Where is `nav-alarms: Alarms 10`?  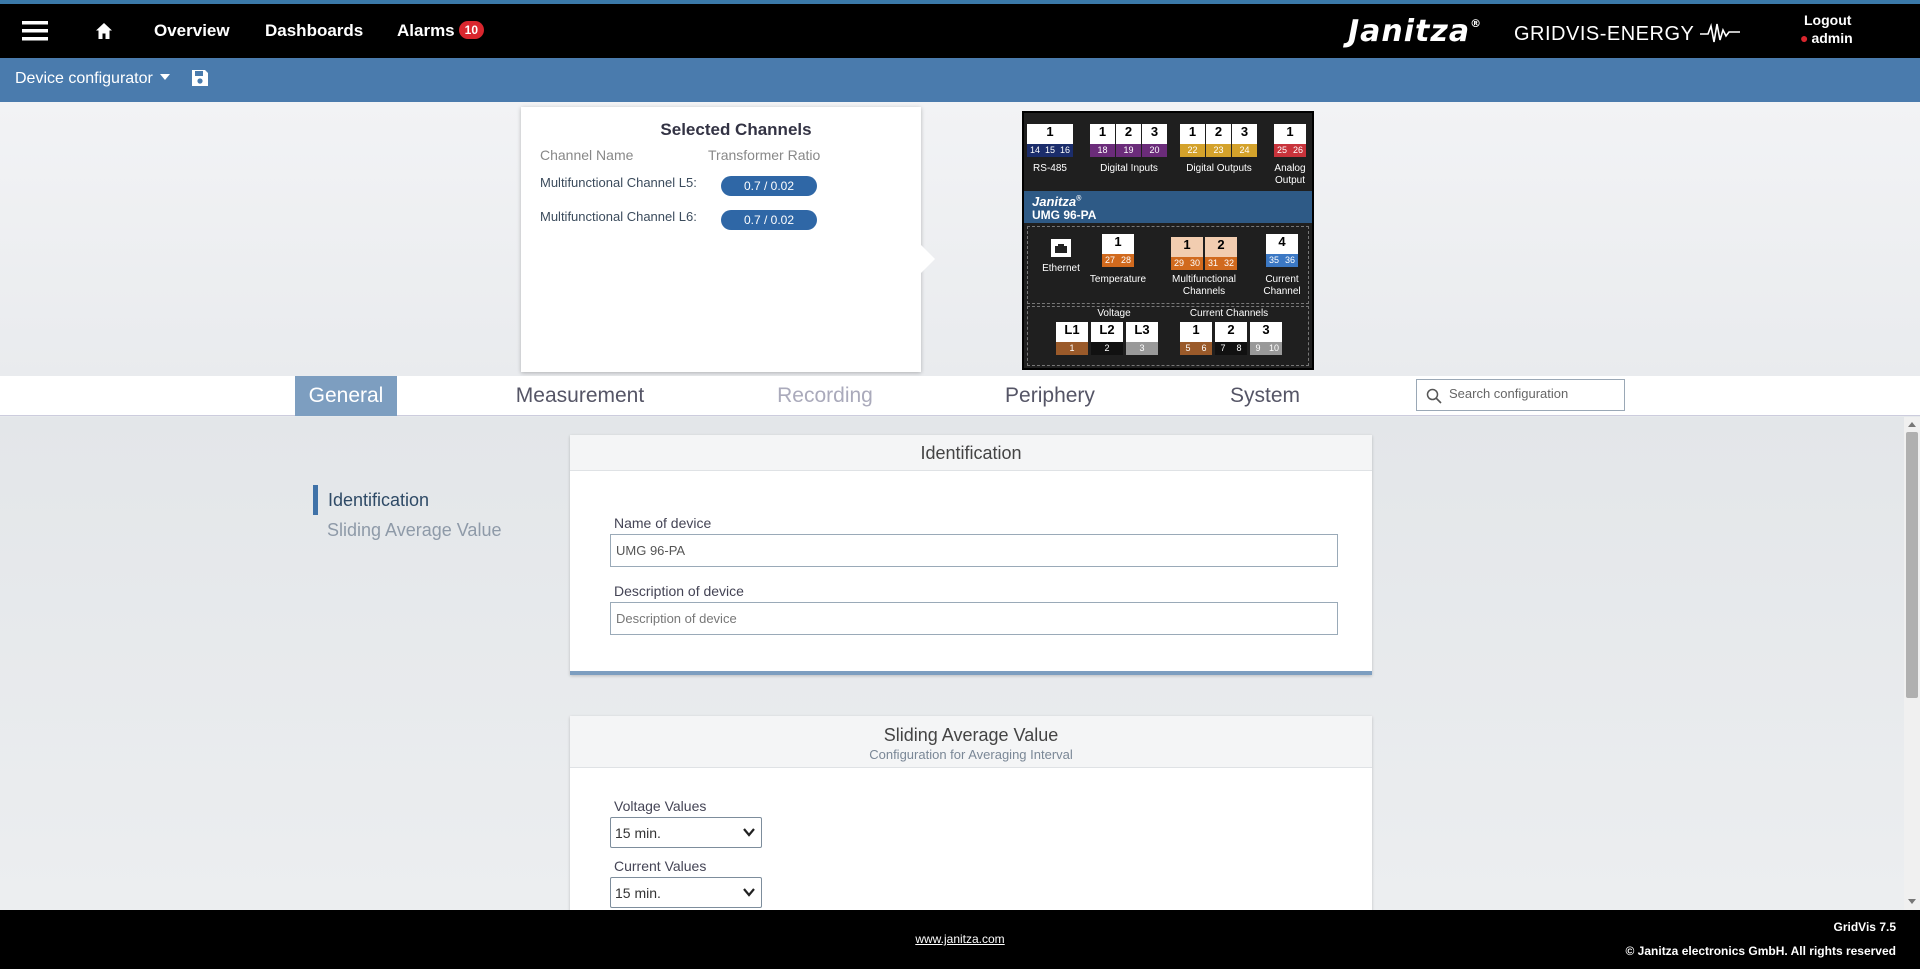
nav-alarms: Alarms 10 is located at coordinates (440, 31).